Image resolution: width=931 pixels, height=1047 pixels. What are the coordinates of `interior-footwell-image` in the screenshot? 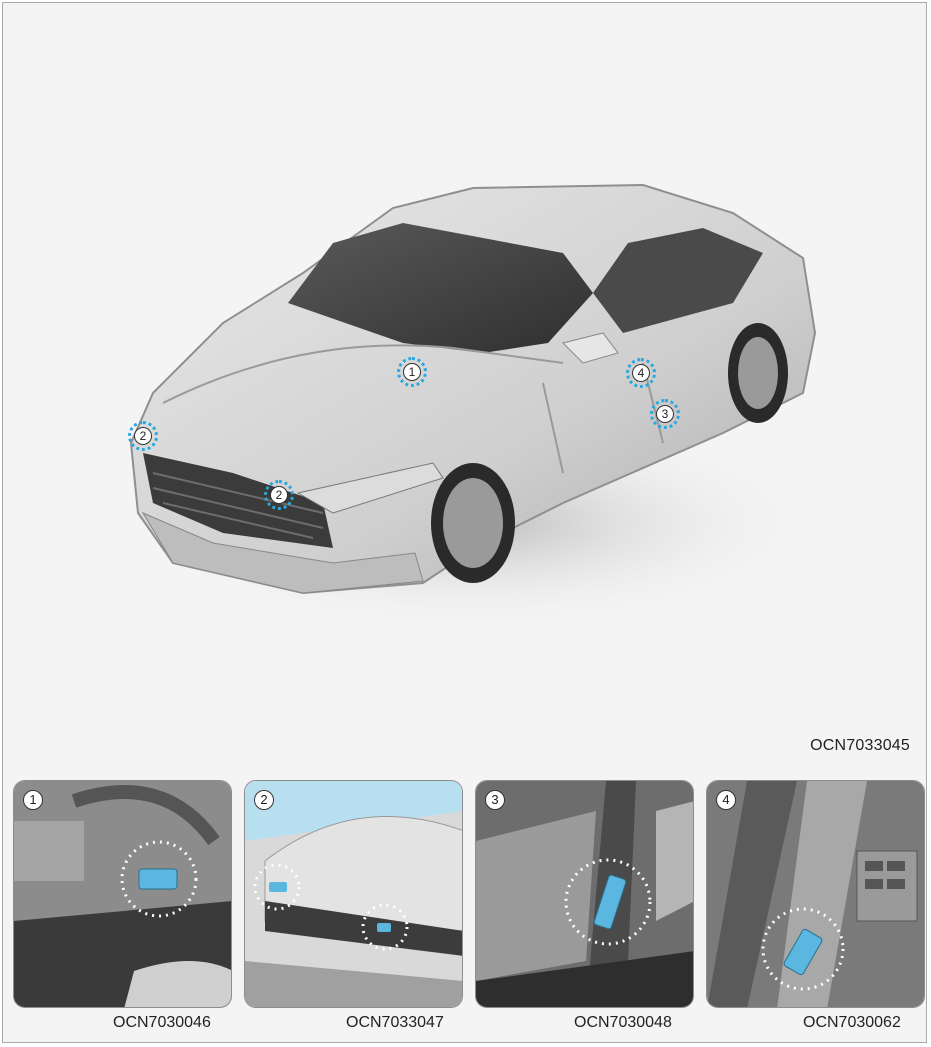 It's located at (122, 894).